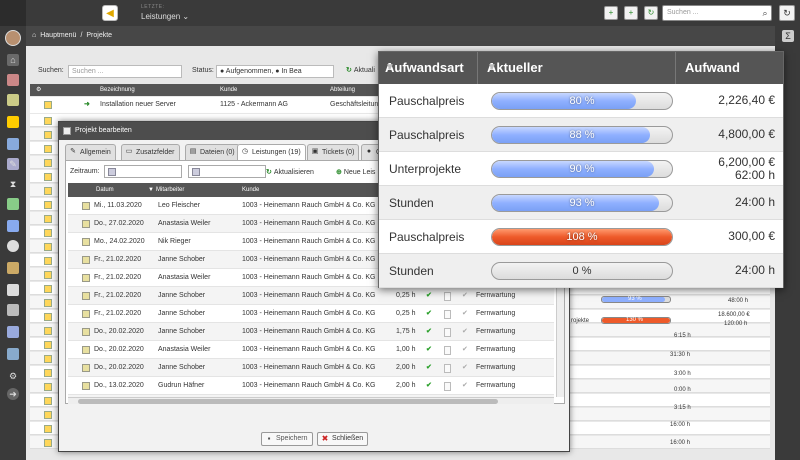 This screenshot has height=460, width=800. Describe the element at coordinates (58, 35) in the screenshot. I see `crumb-home: Hauptmenü` at that location.